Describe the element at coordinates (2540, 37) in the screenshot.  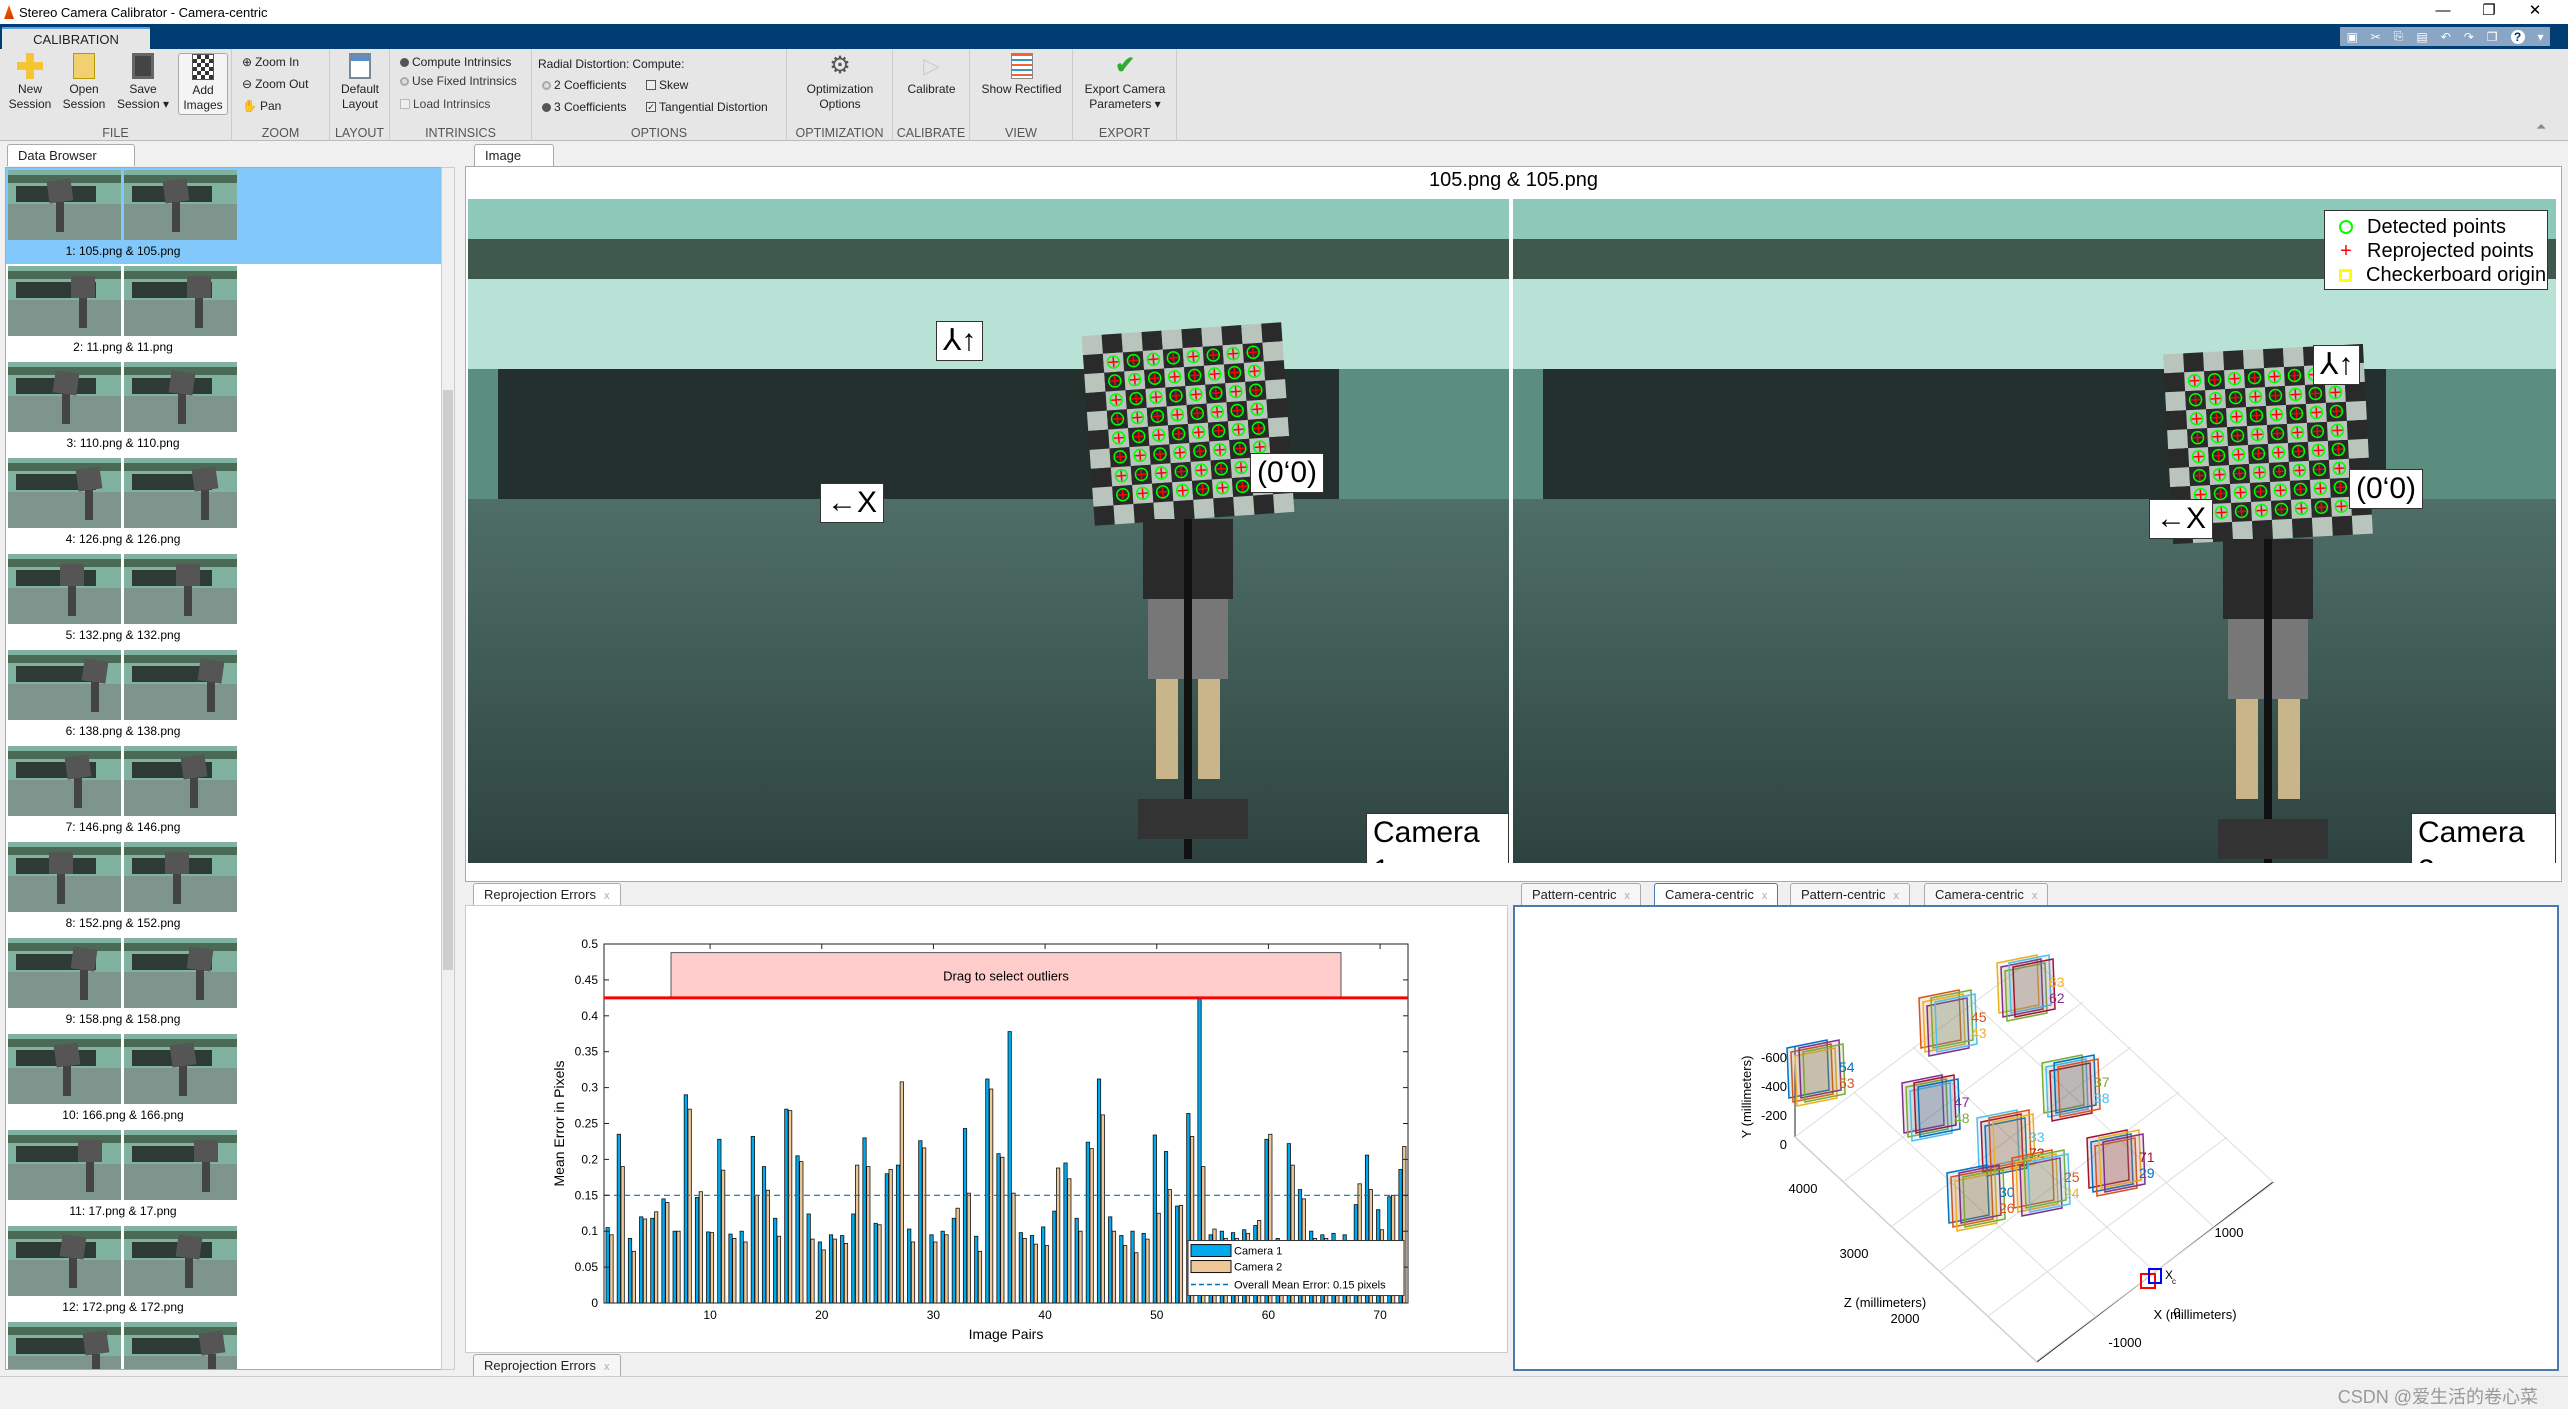
I see `menu-icon: ▾` at that location.